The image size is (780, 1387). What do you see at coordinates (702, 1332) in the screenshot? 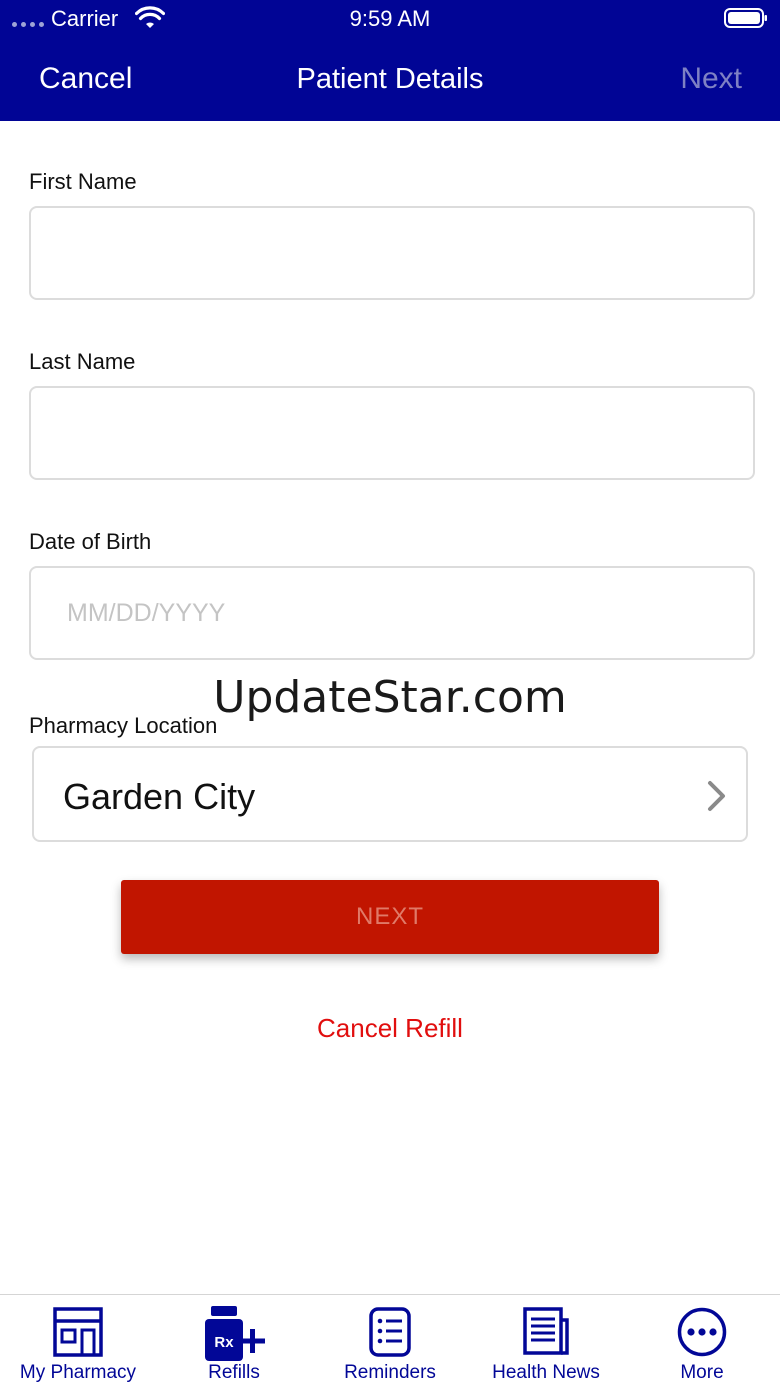
I see `more-dots-icon` at bounding box center [702, 1332].